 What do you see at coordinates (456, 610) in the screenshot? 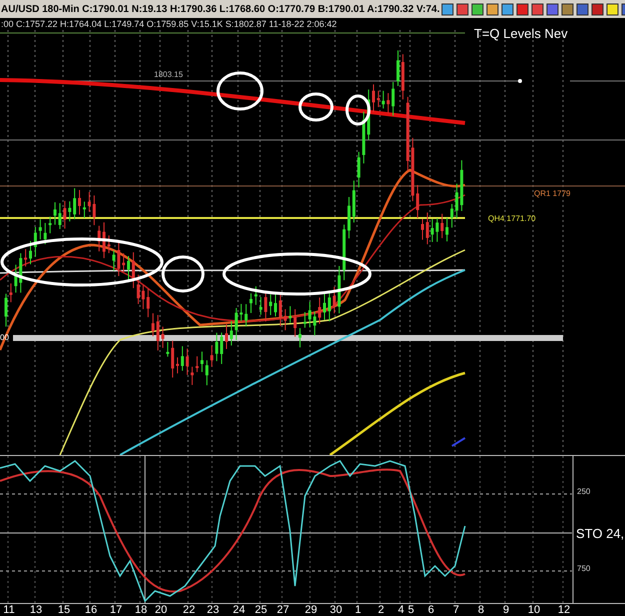
I see `date-label: 7` at bounding box center [456, 610].